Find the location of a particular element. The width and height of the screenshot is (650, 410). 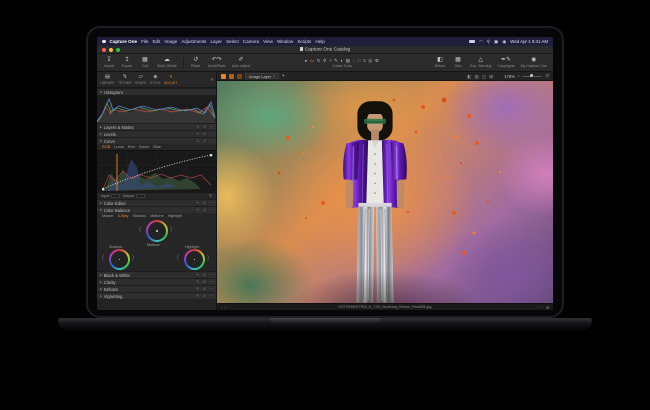

menu-item-image: Image is located at coordinates (170, 41).